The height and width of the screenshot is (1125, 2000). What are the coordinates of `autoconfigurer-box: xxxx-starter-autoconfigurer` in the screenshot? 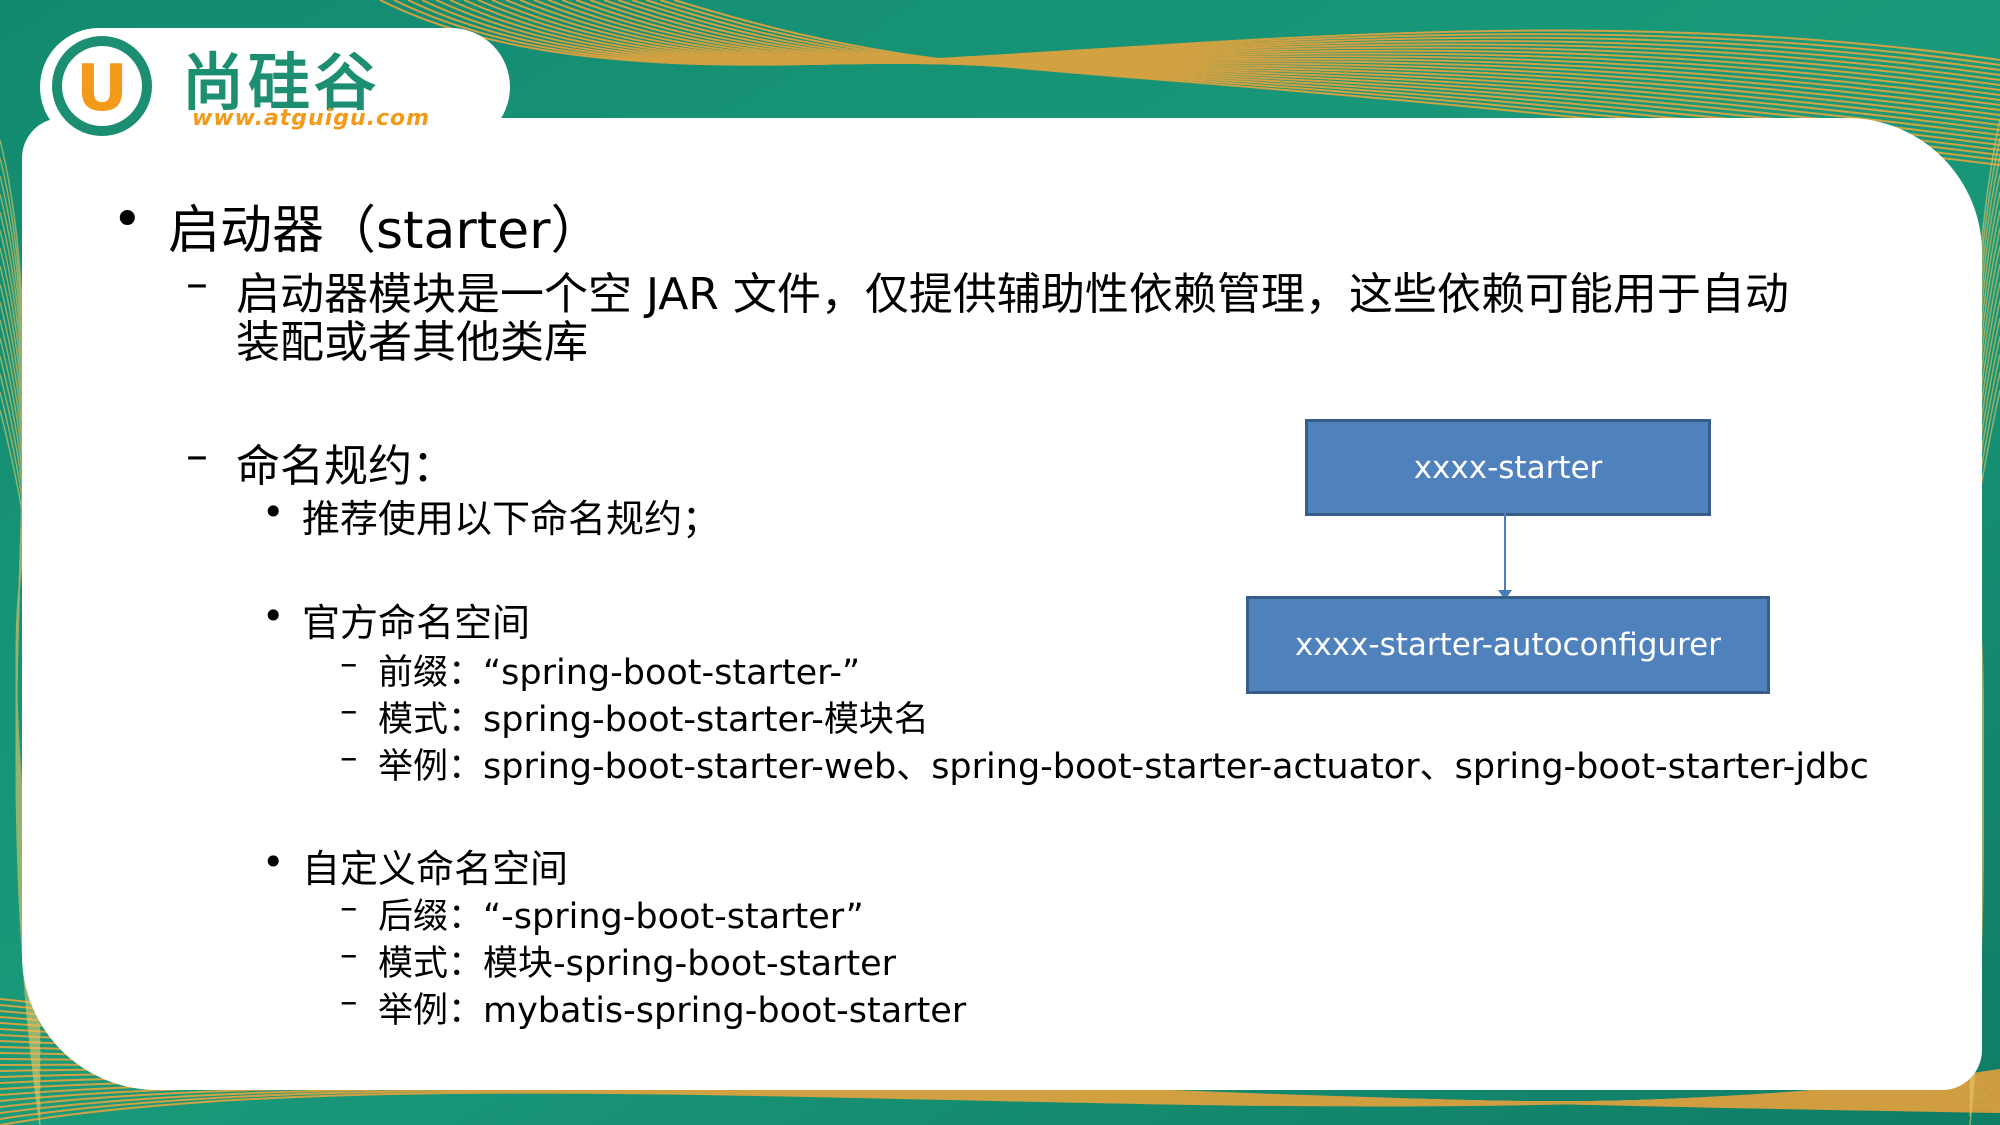 It's located at (1508, 645).